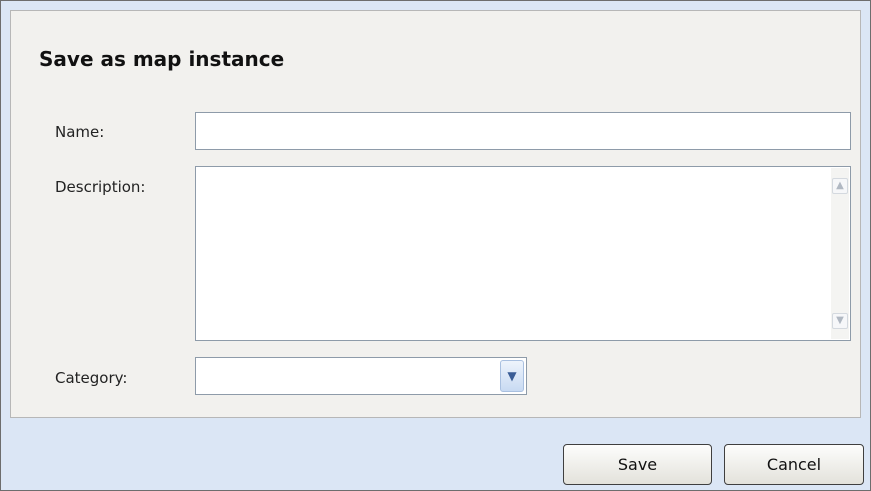 This screenshot has height=491, width=871. Describe the element at coordinates (637, 464) in the screenshot. I see `save-button: Save` at that location.